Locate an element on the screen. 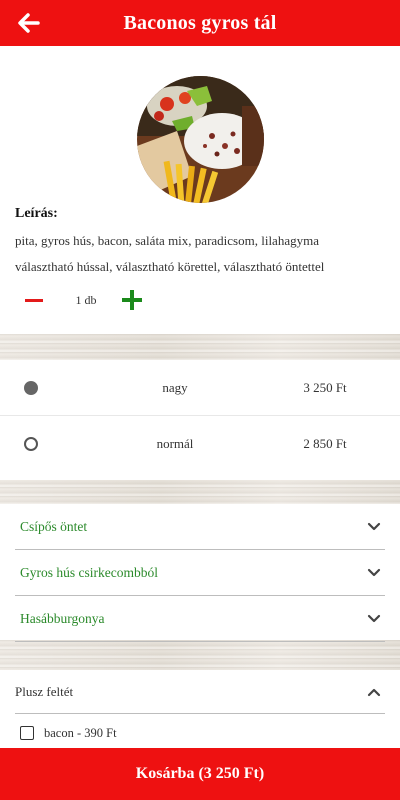  arrow-left-icon is located at coordinates (29, 23).